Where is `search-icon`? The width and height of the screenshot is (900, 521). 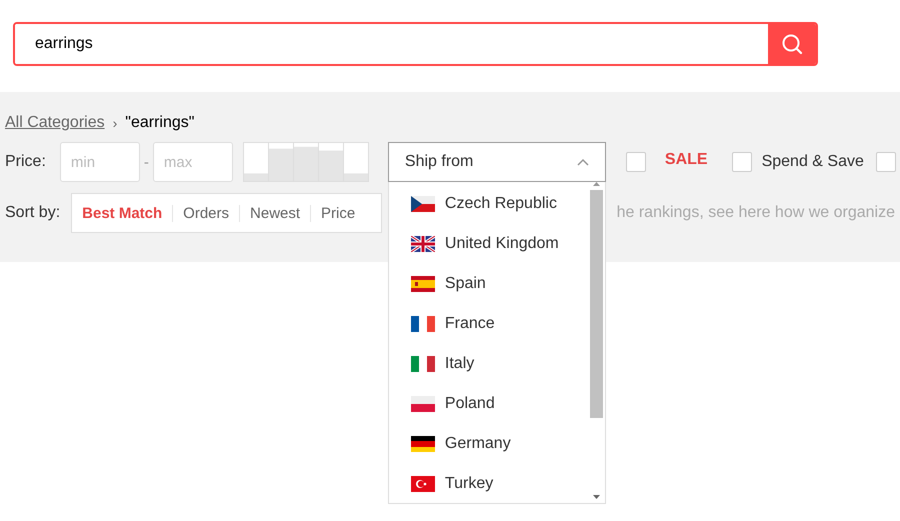
search-icon is located at coordinates (792, 44).